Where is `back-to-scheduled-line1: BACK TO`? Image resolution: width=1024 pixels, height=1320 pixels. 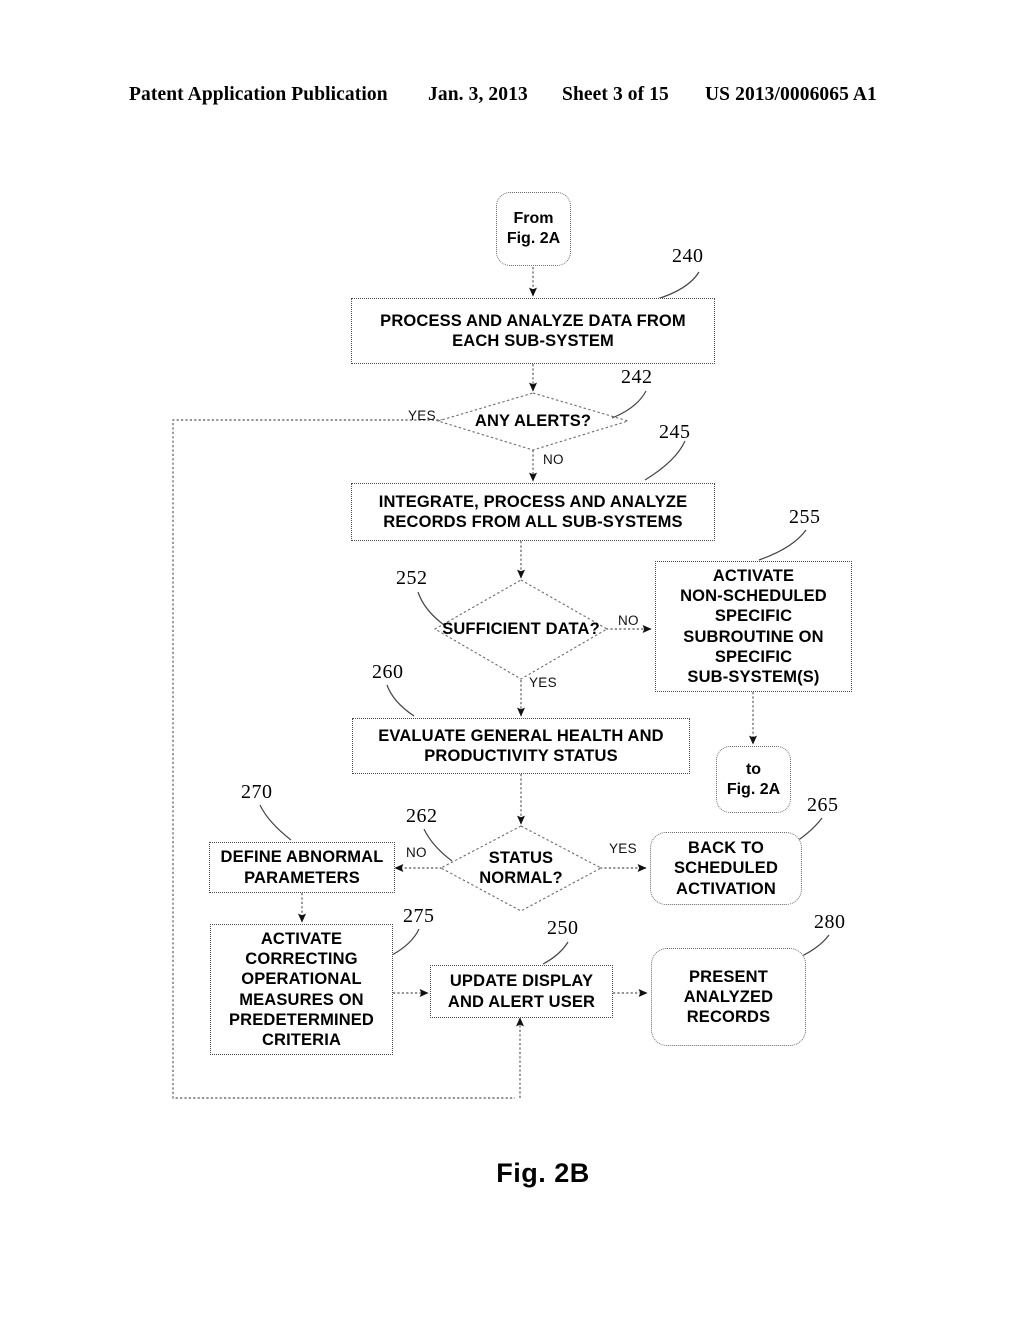
back-to-scheduled-line1: BACK TO is located at coordinates (726, 848).